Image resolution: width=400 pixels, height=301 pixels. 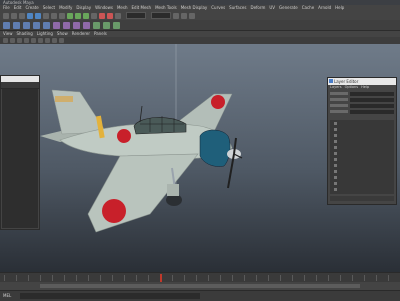 I want to click on render-settings-icon, so click(x=118, y=15).